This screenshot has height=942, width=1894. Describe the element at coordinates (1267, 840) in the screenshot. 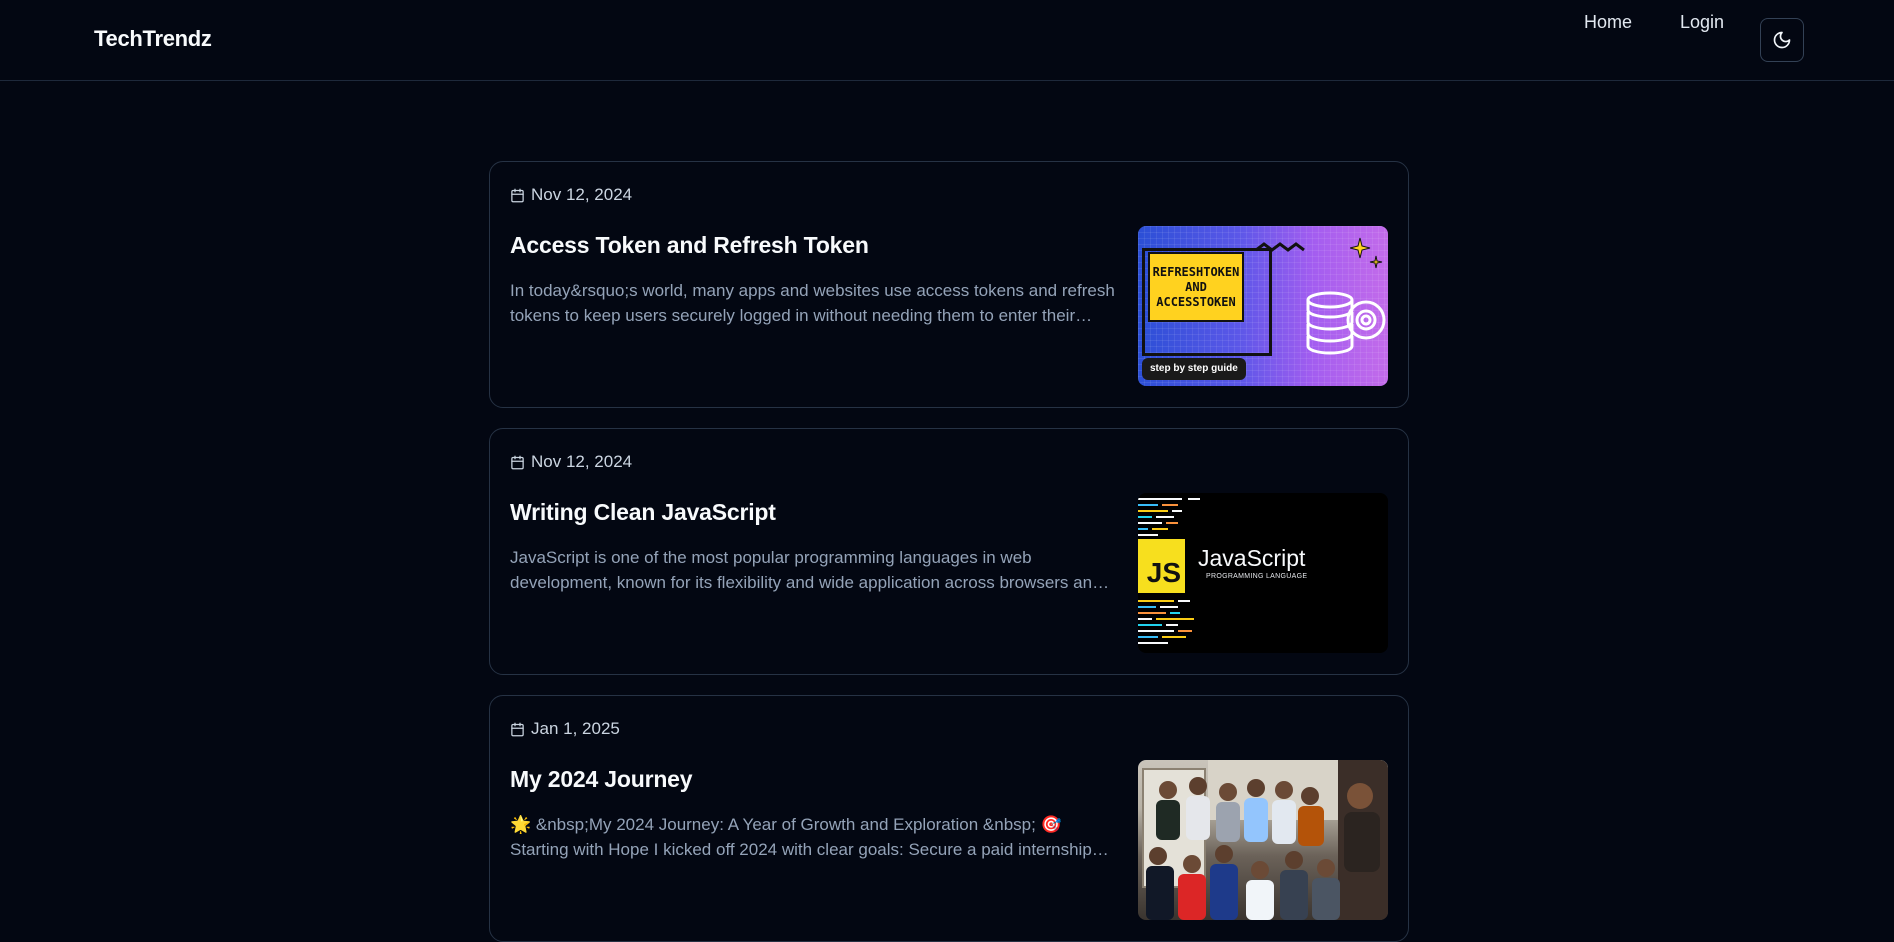

I see `group-photo-image` at that location.